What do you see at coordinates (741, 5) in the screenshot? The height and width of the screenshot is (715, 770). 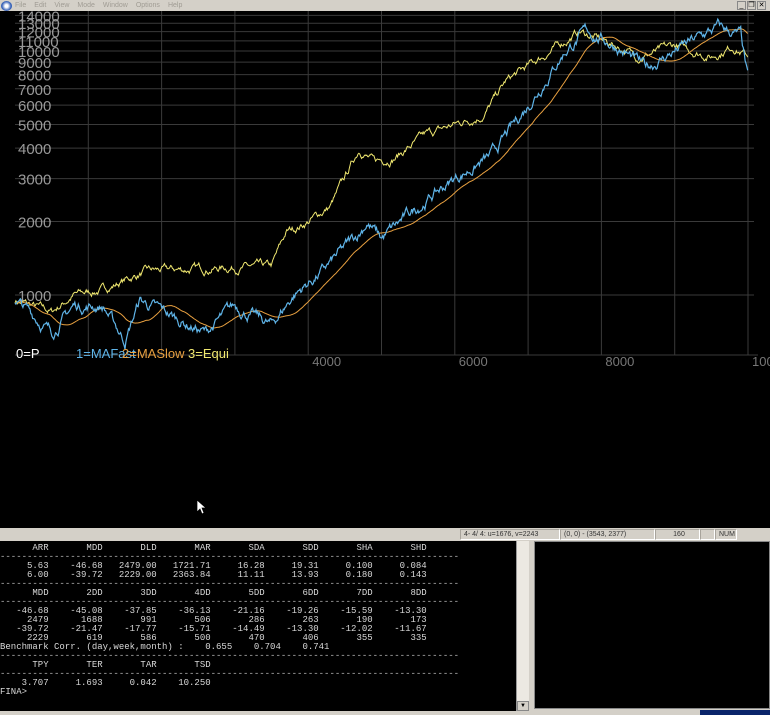 I see `minimize-button: _` at bounding box center [741, 5].